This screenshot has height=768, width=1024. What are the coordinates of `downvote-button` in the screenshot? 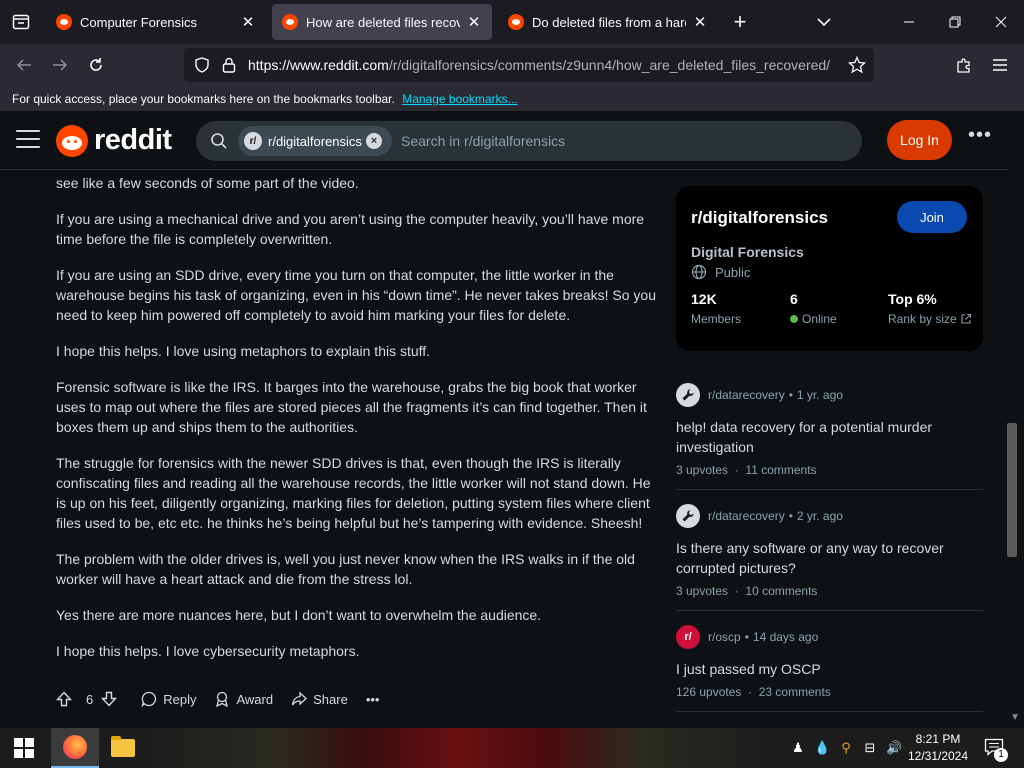 It's located at (112, 699).